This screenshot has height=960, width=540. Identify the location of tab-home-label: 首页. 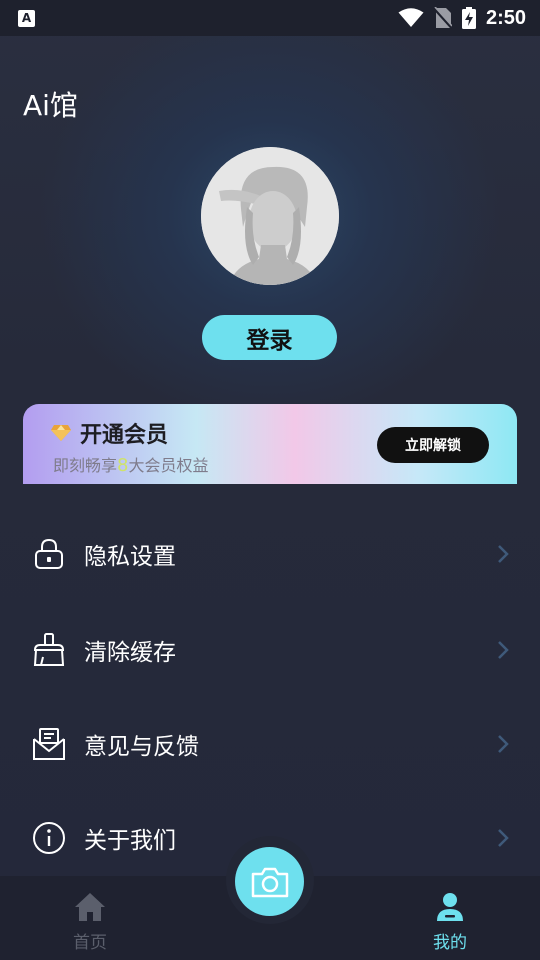
(90, 943).